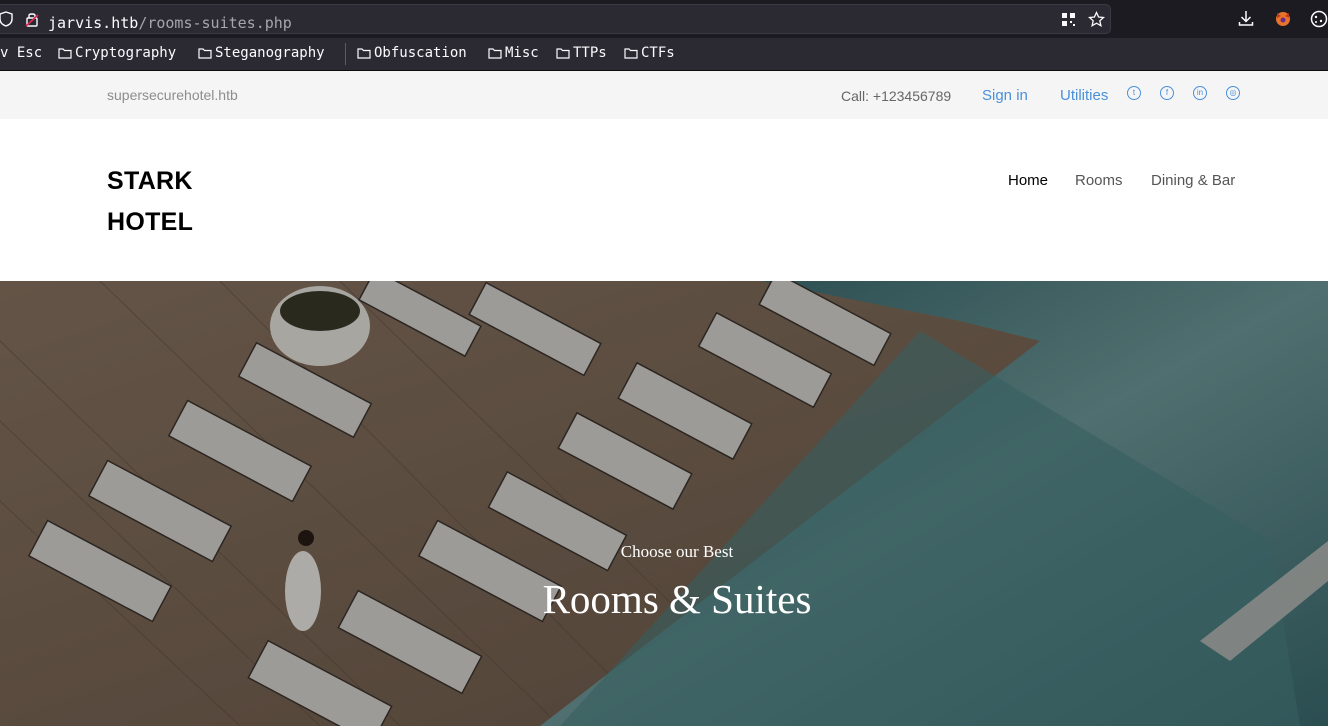  Describe the element at coordinates (1233, 93) in the screenshot. I see `dribbble-icon: ◎` at that location.